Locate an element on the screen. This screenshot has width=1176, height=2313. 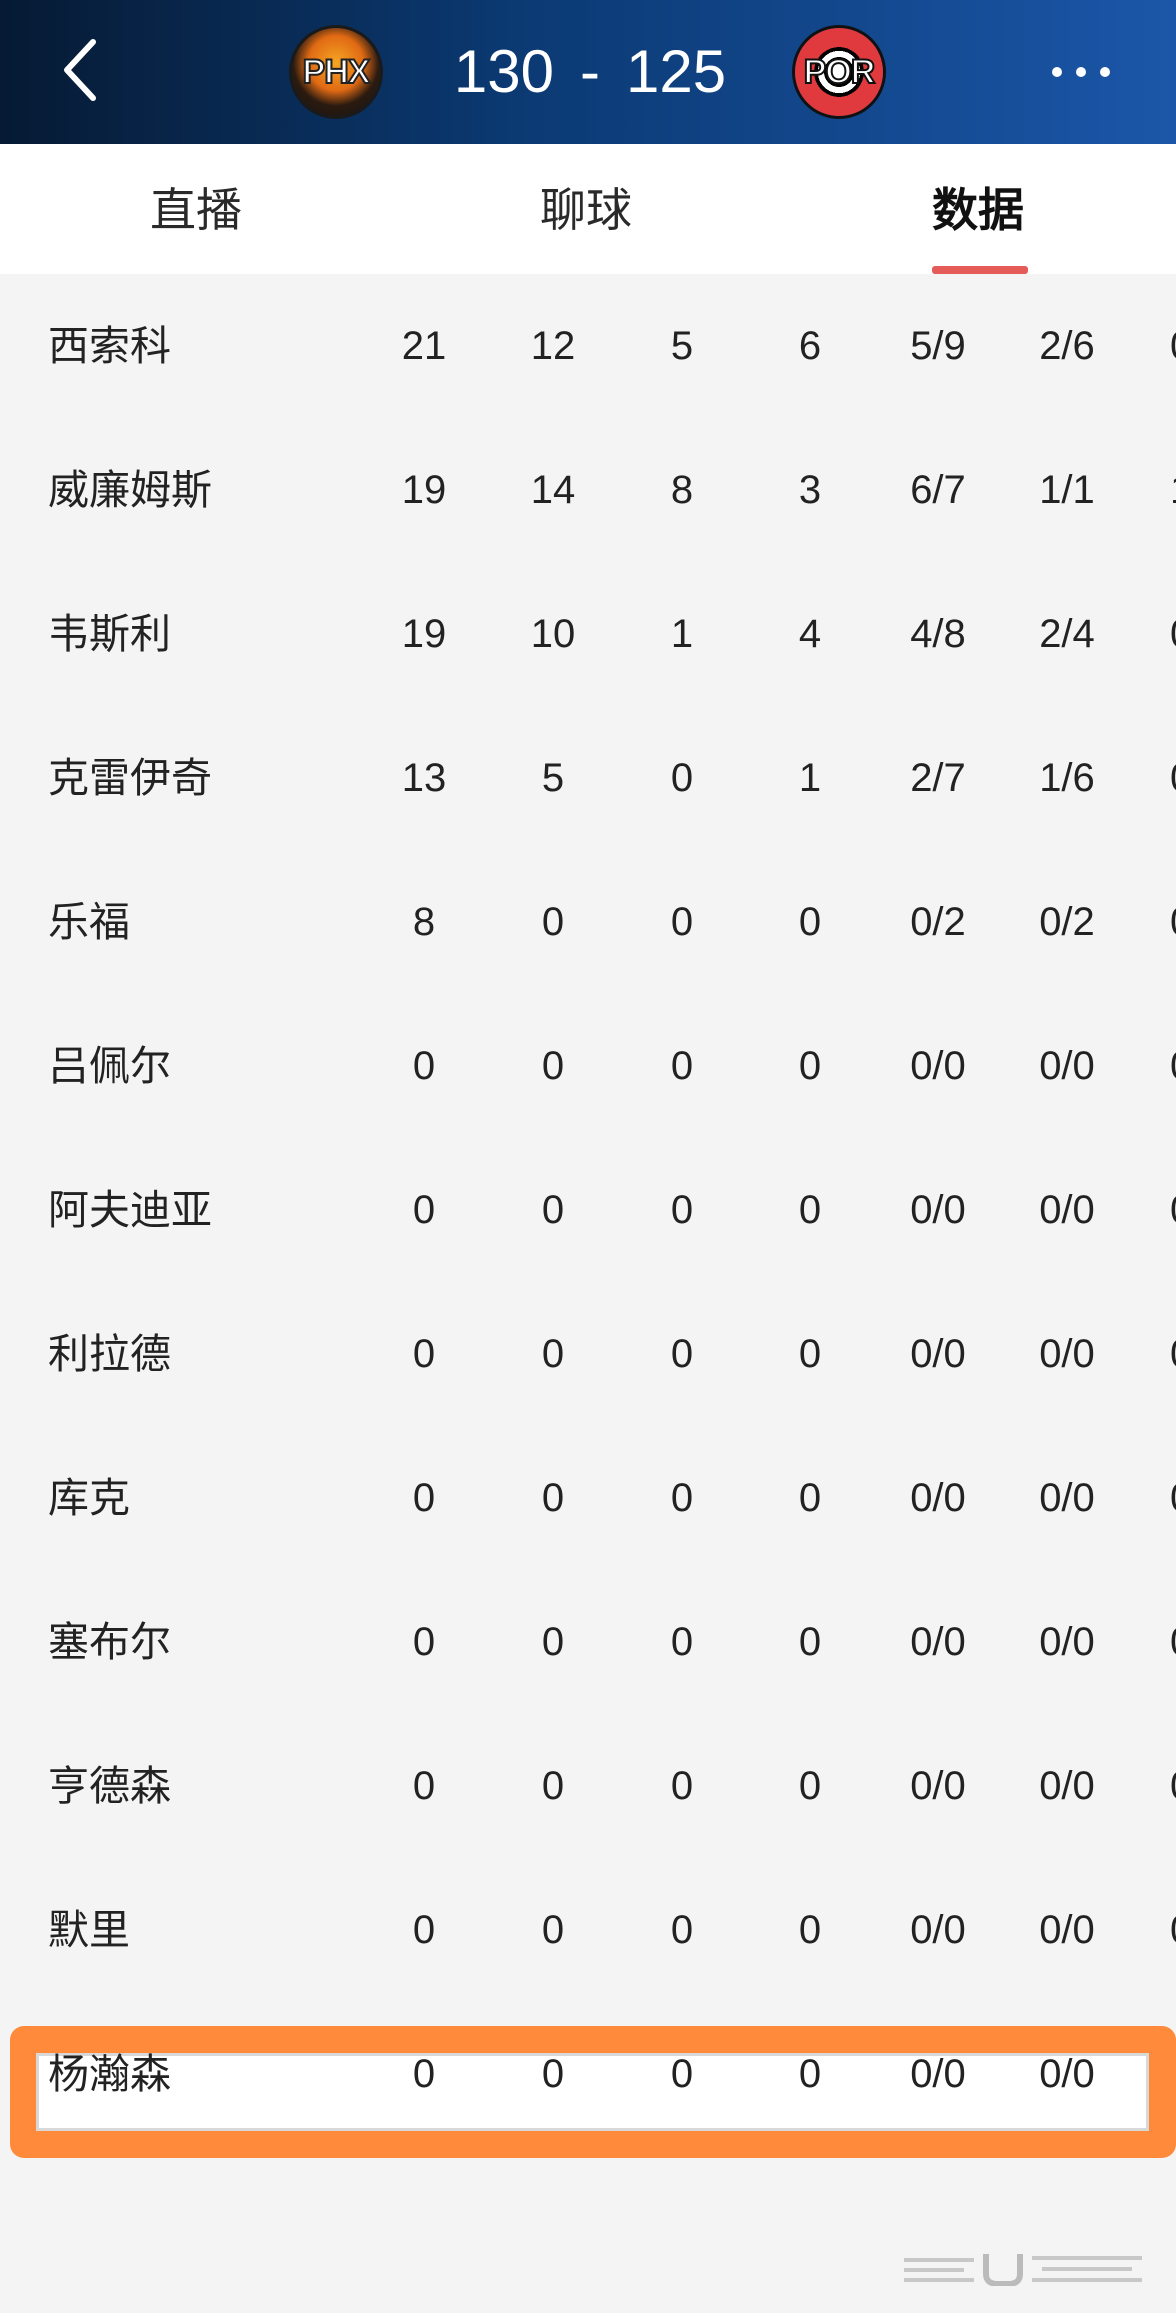
game-header: PHX 130-125 POR is located at coordinates (588, 72).